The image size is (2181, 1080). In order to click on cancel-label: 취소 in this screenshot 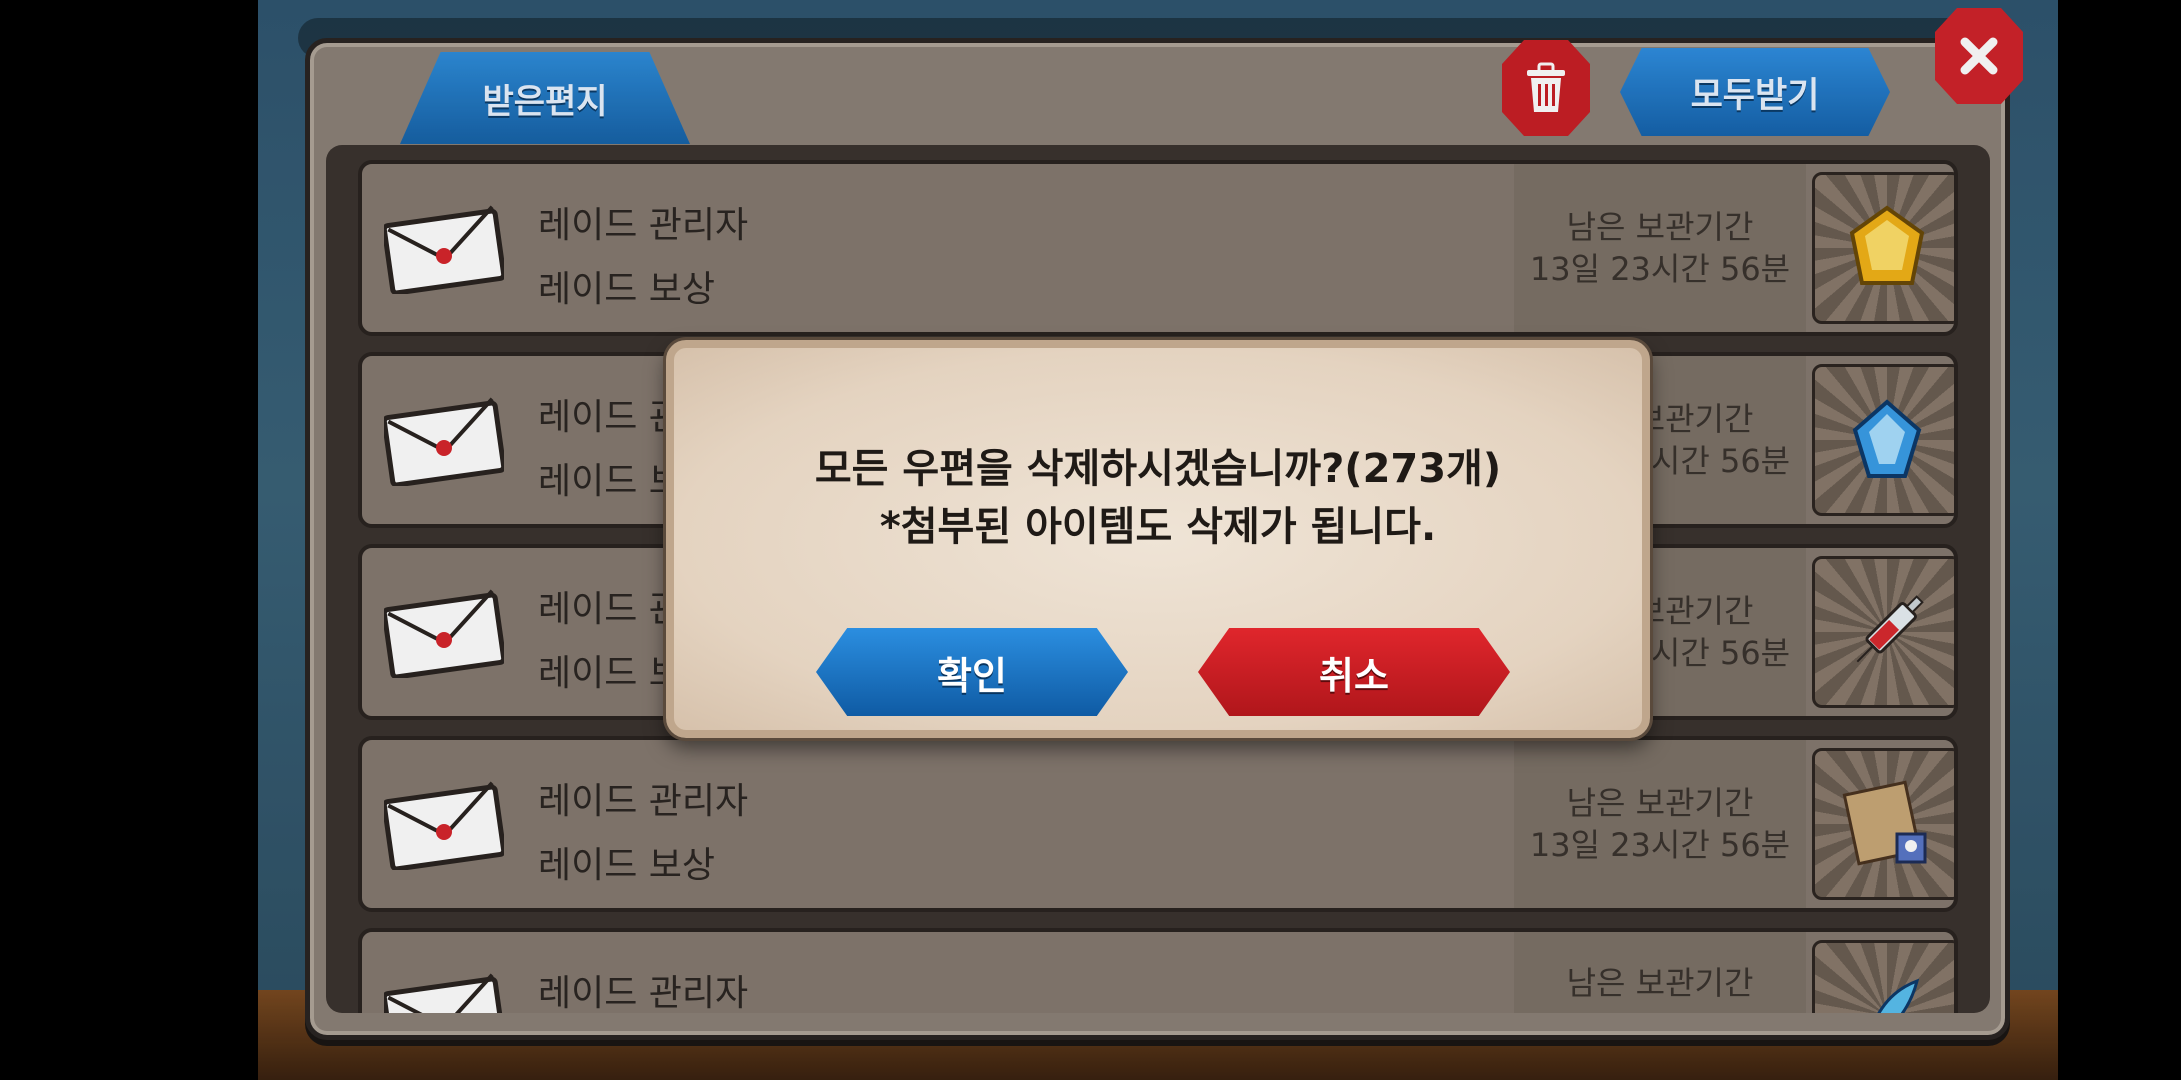, I will do `click(1354, 675)`.